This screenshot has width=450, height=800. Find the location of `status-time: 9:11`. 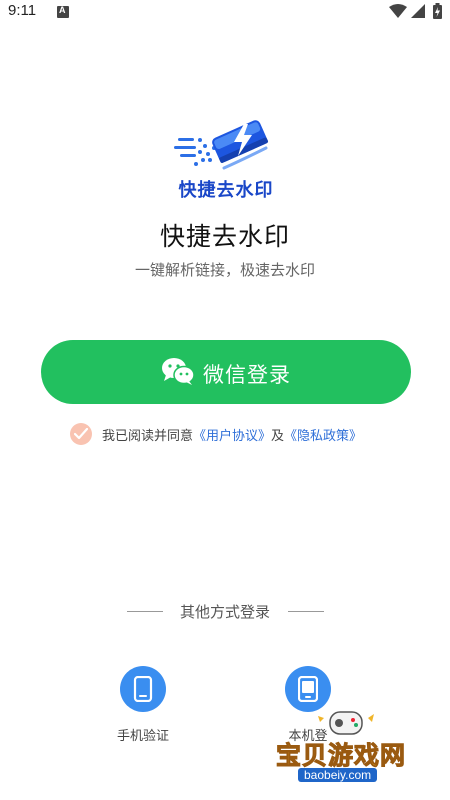

status-time: 9:11 is located at coordinates (22, 10).